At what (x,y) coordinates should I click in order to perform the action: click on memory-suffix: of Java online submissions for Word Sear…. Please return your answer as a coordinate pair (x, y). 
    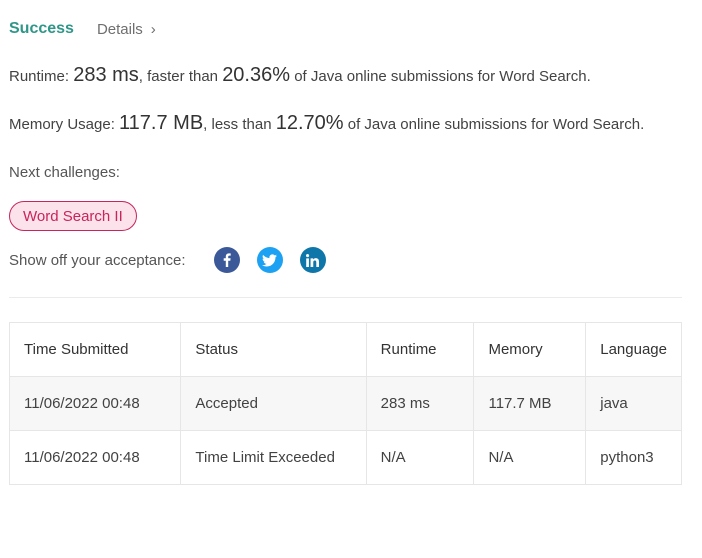
    Looking at the image, I should click on (496, 124).